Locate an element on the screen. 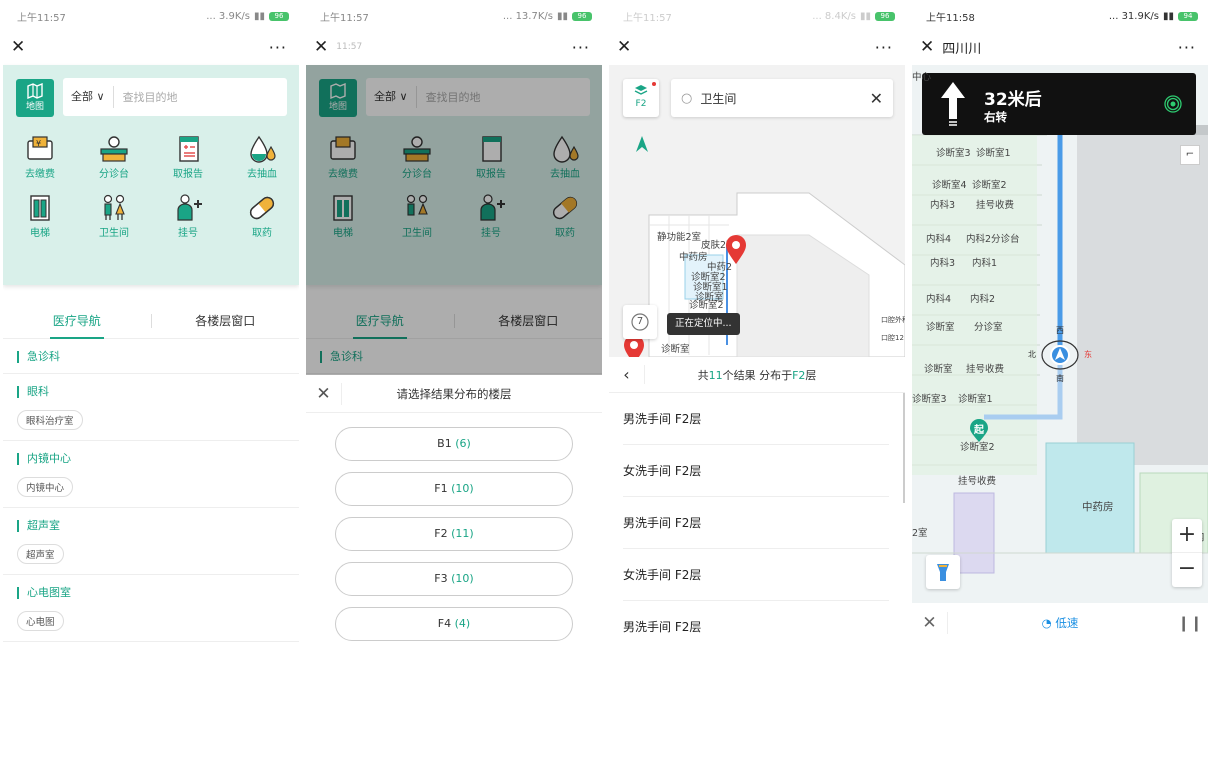  map-label: 内科4 is located at coordinates (939, 299).